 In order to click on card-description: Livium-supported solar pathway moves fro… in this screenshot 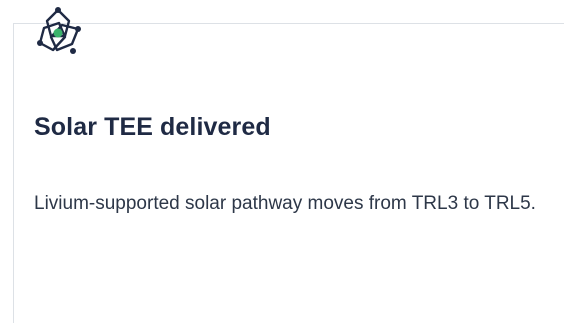, I will do `click(285, 203)`.